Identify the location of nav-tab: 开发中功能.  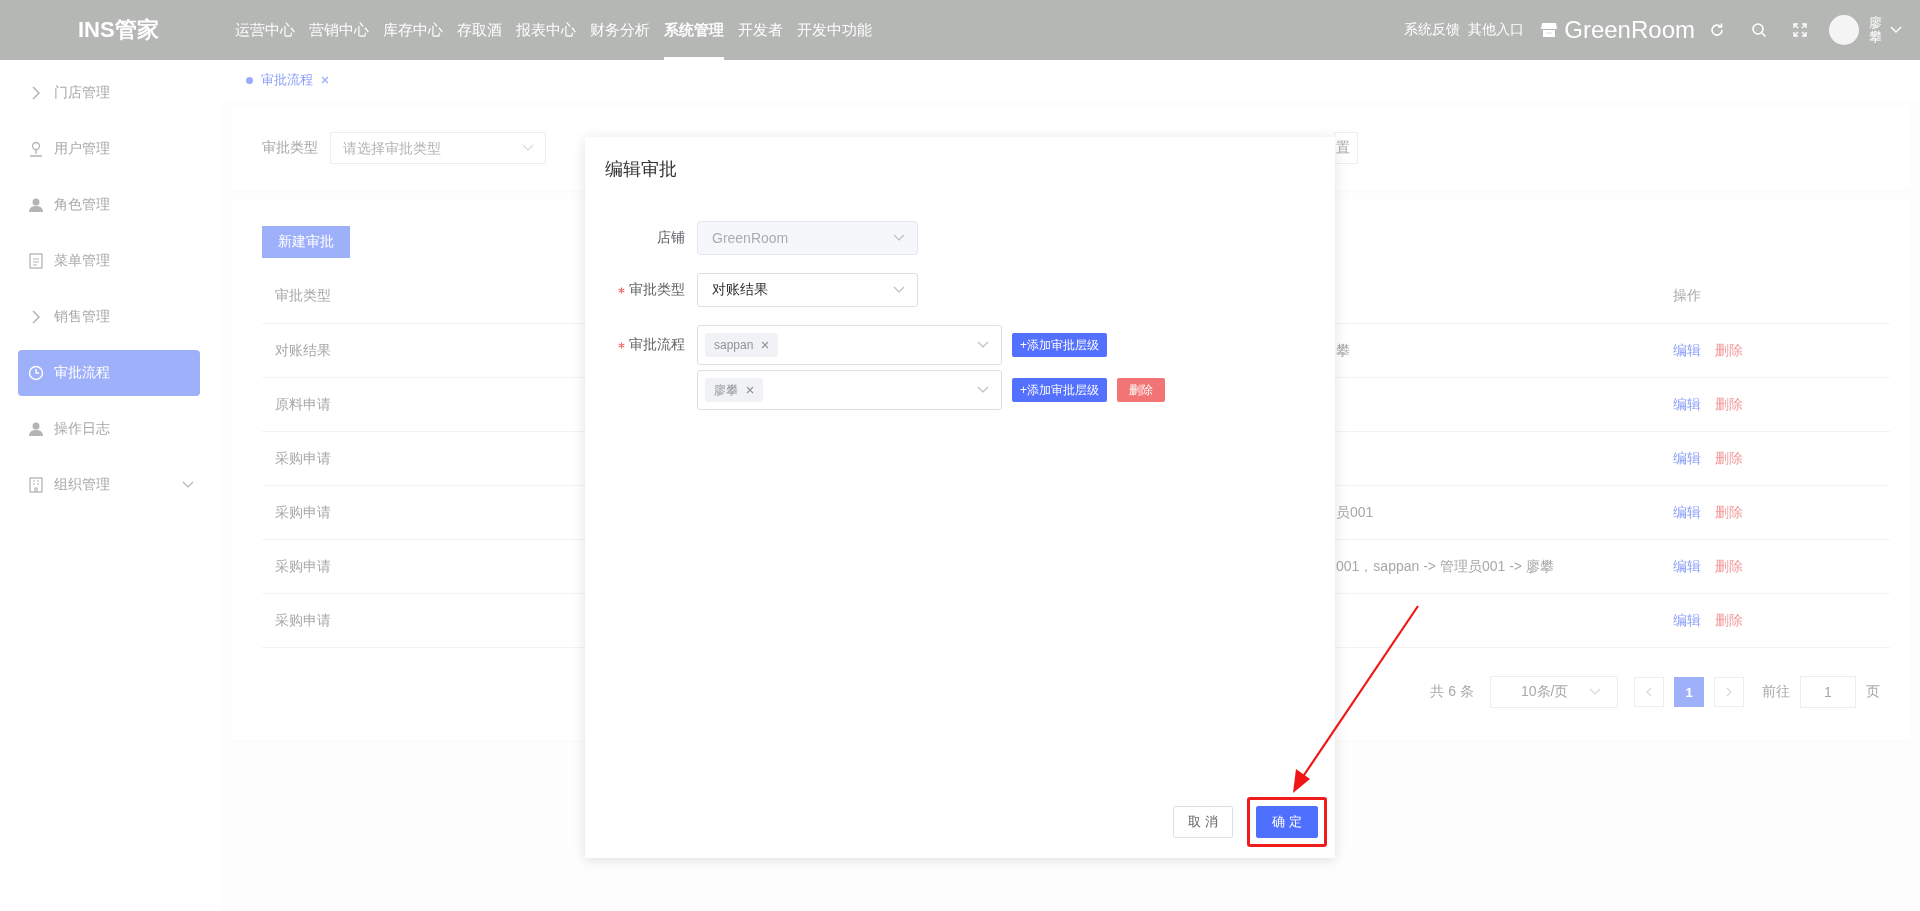
(834, 30).